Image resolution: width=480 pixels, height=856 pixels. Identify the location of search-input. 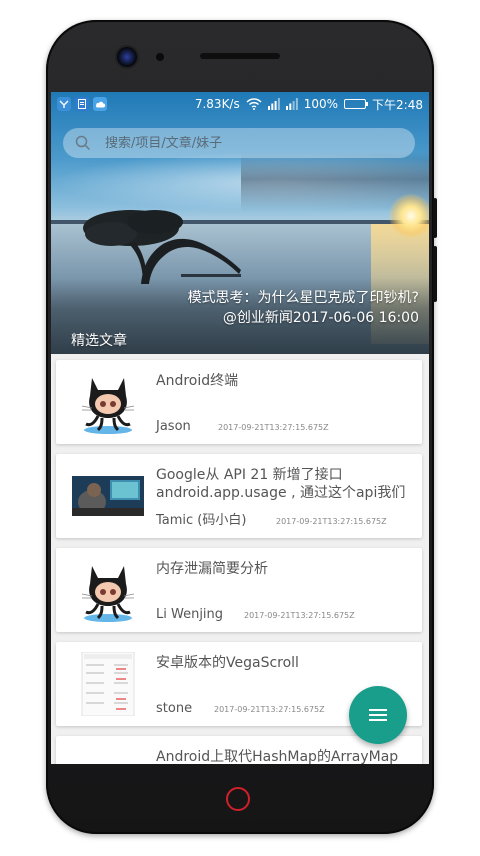
(240, 143).